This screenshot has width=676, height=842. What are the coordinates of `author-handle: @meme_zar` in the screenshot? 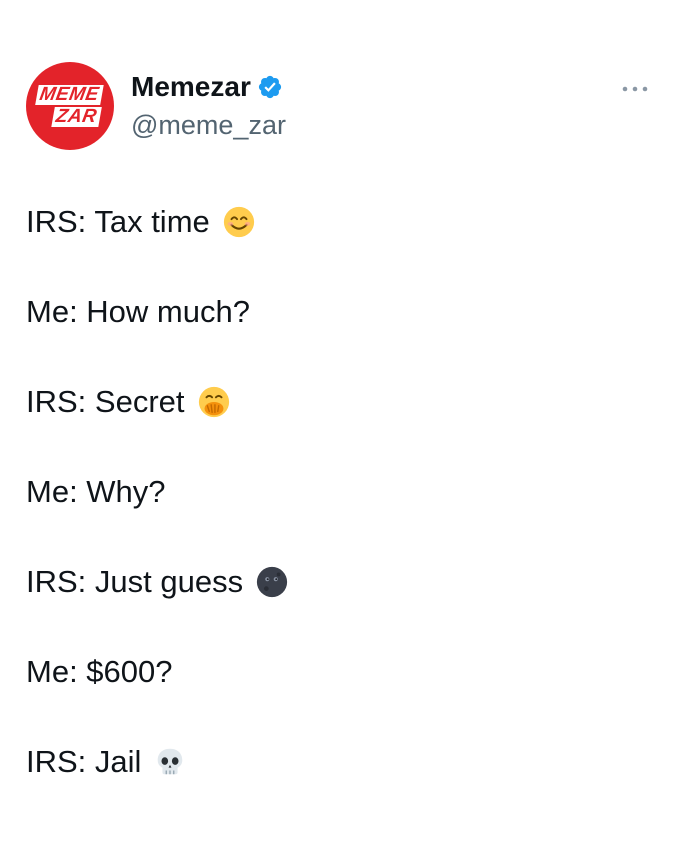 It's located at (208, 125).